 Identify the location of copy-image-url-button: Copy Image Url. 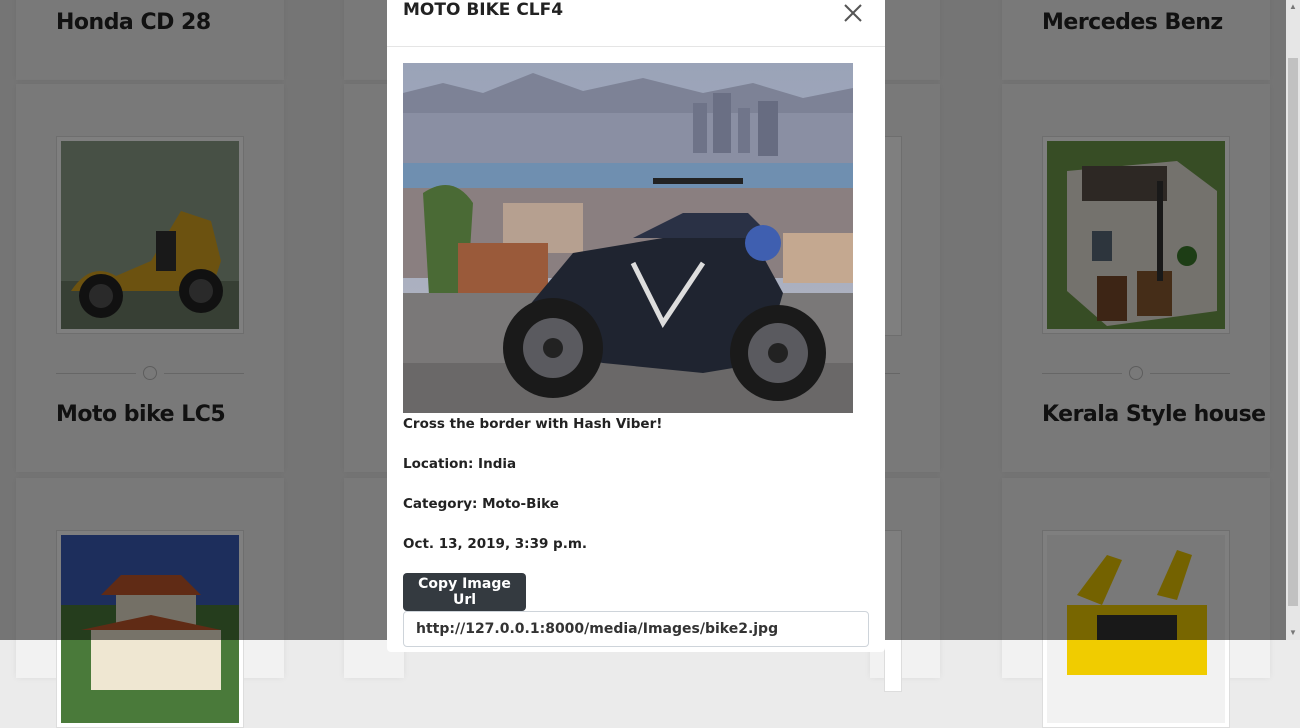
(464, 592).